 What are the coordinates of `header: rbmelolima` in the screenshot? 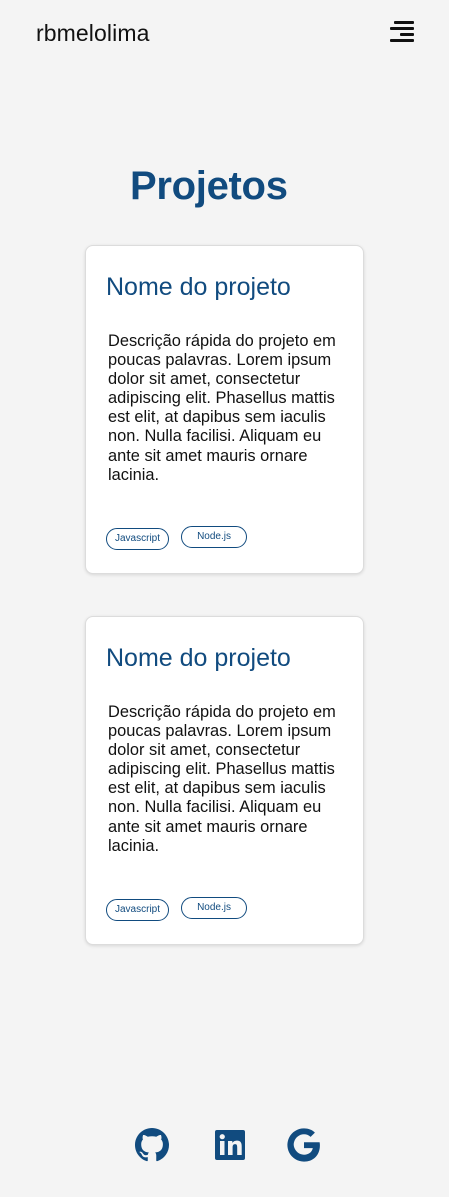 It's located at (224, 35).